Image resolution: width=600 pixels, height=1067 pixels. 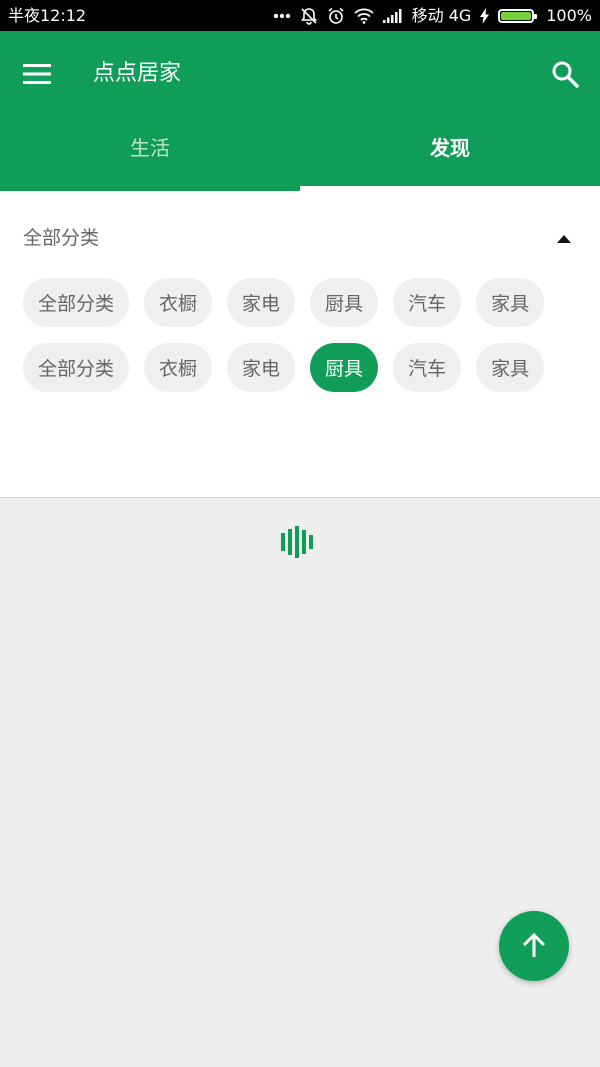 What do you see at coordinates (178, 367) in the screenshot?
I see `chip-wardrobe-2: 衣橱` at bounding box center [178, 367].